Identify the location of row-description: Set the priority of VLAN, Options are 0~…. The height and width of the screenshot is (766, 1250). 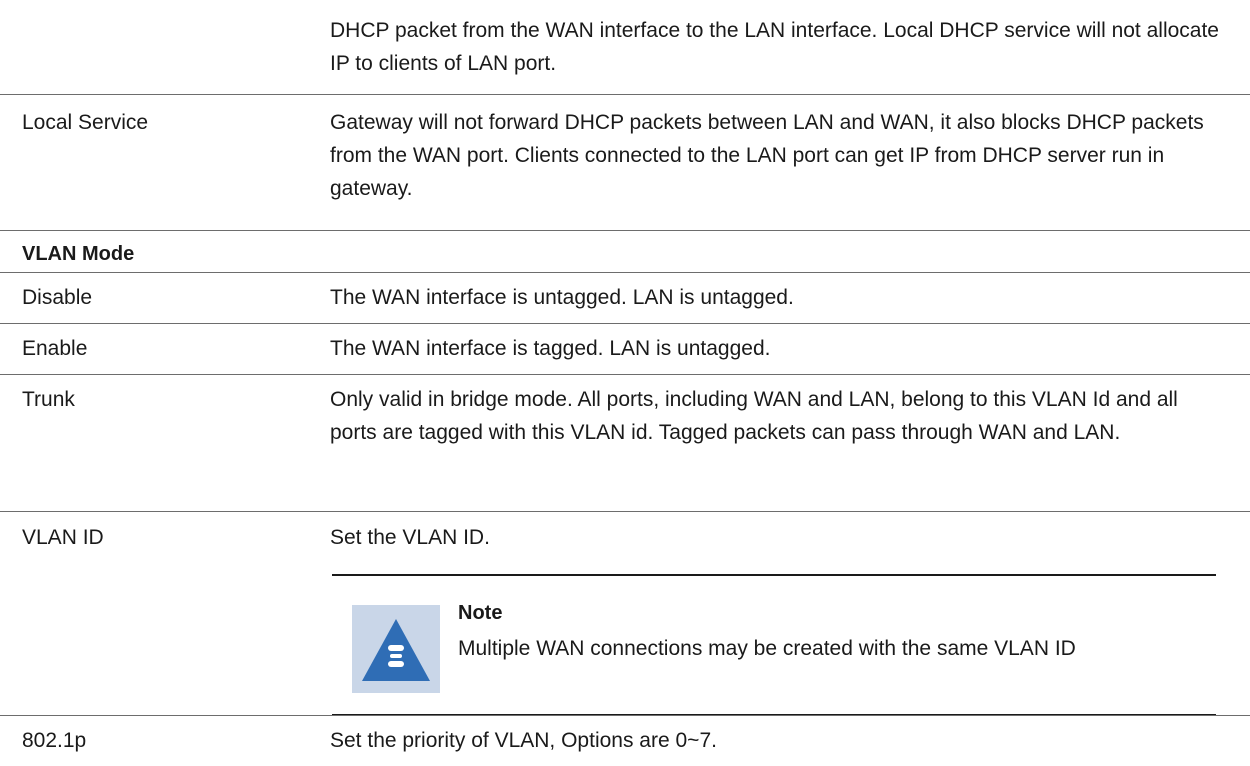
(523, 740).